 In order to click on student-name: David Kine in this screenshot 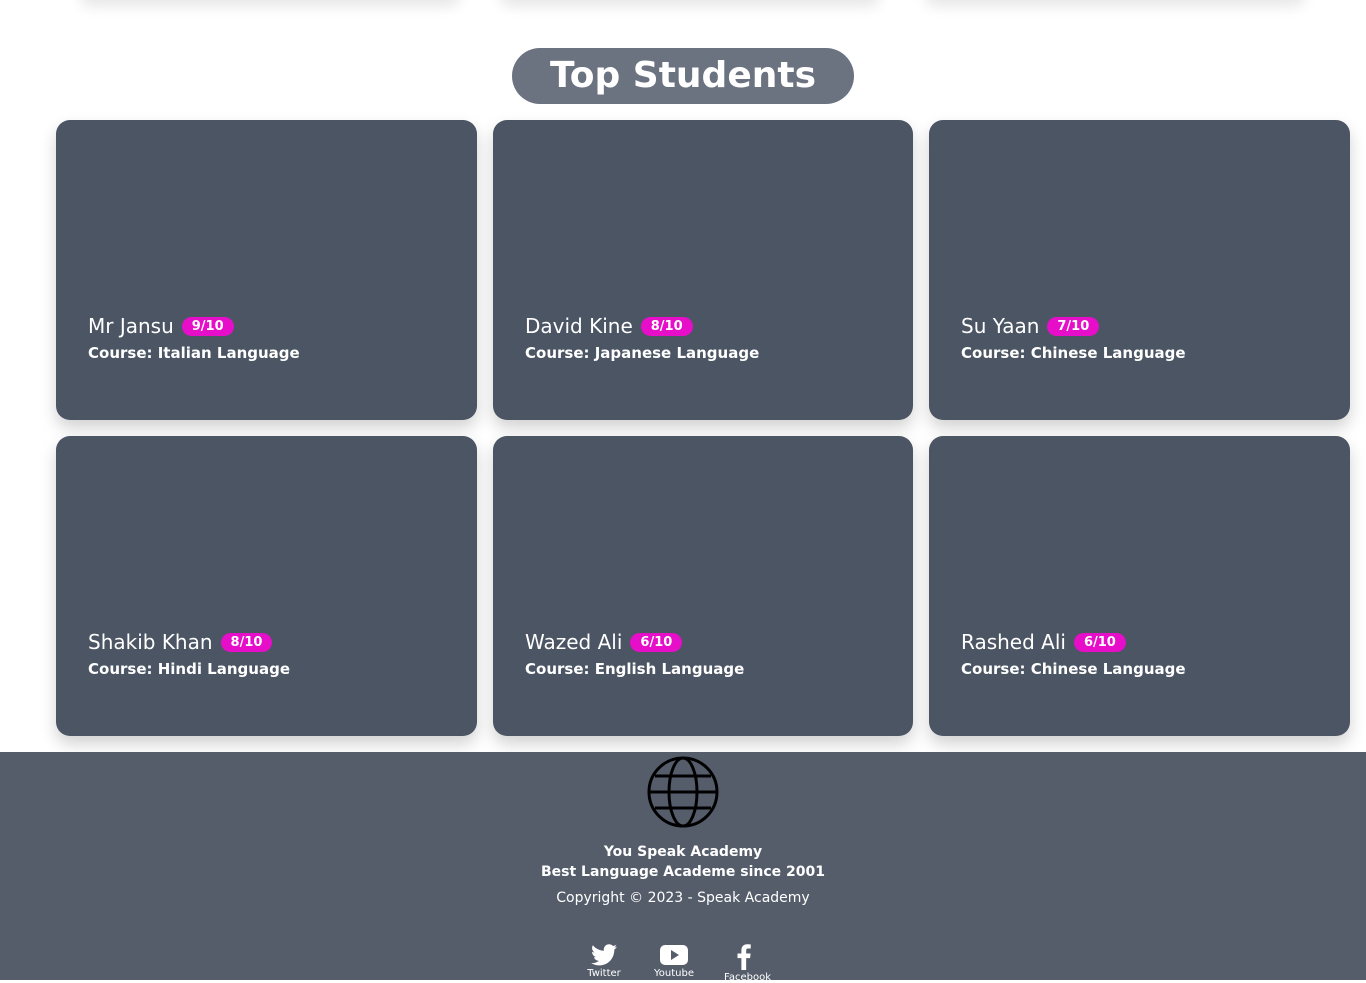, I will do `click(579, 326)`.